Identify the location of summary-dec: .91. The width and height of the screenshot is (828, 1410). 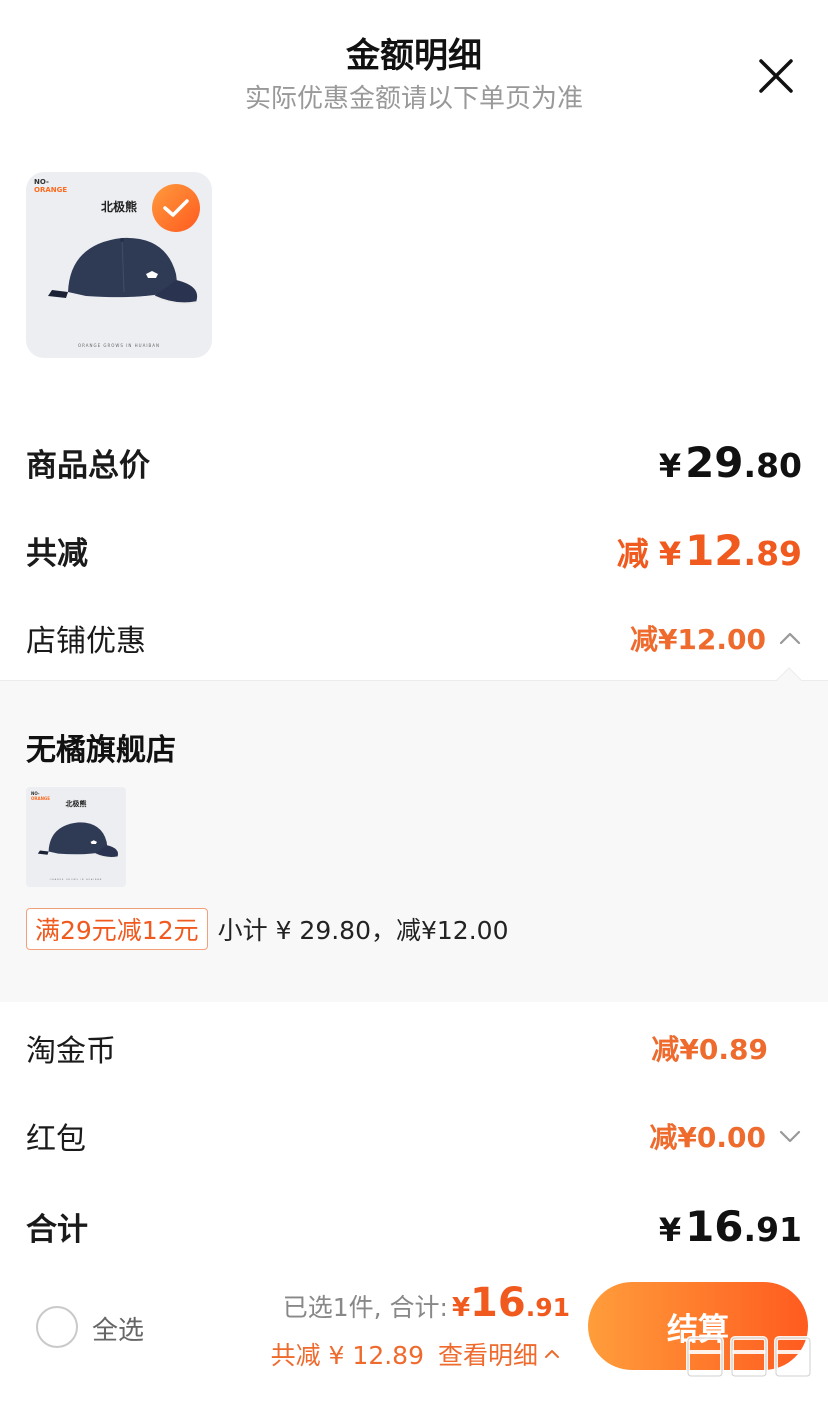
(547, 1307).